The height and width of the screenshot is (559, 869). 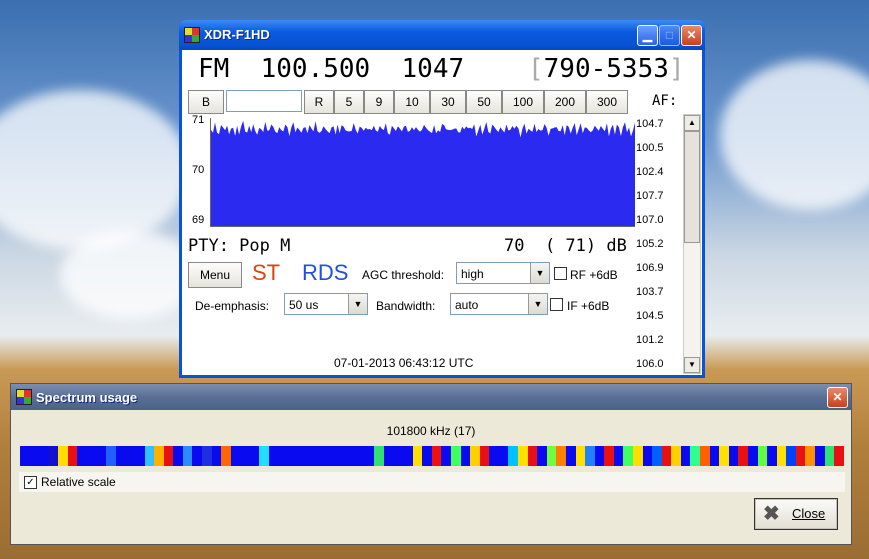 I want to click on af-scrollbar: ▲ ▼, so click(x=692, y=244).